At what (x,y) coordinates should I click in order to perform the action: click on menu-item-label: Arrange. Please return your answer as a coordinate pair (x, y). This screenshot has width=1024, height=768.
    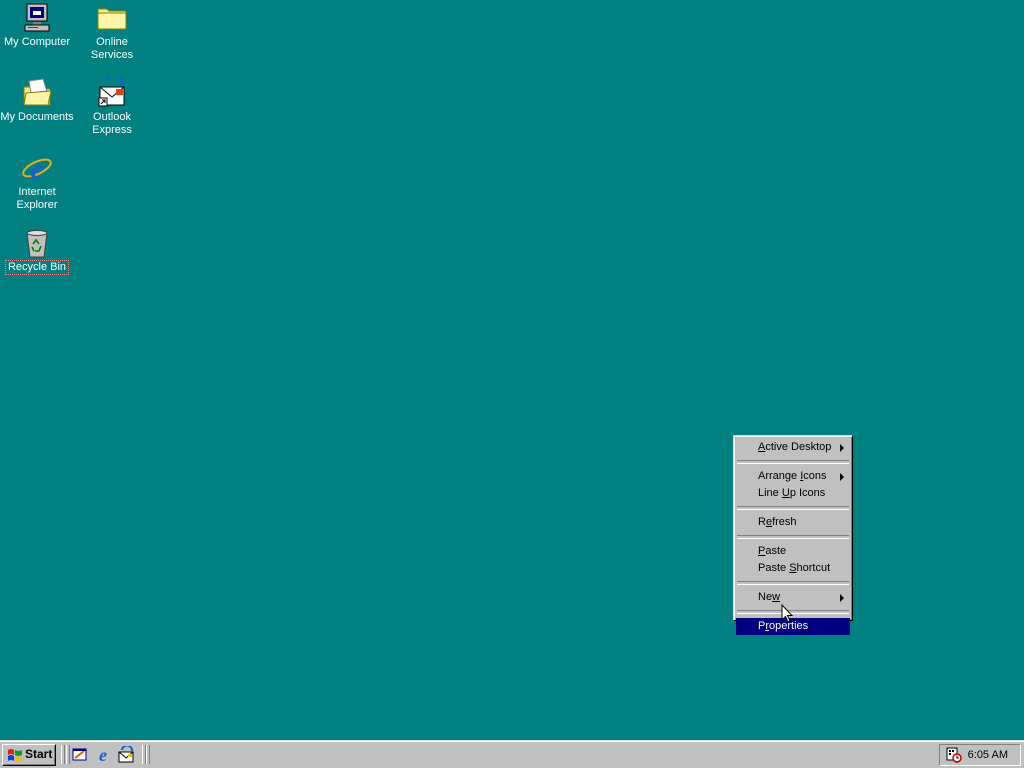
    Looking at the image, I should click on (779, 476).